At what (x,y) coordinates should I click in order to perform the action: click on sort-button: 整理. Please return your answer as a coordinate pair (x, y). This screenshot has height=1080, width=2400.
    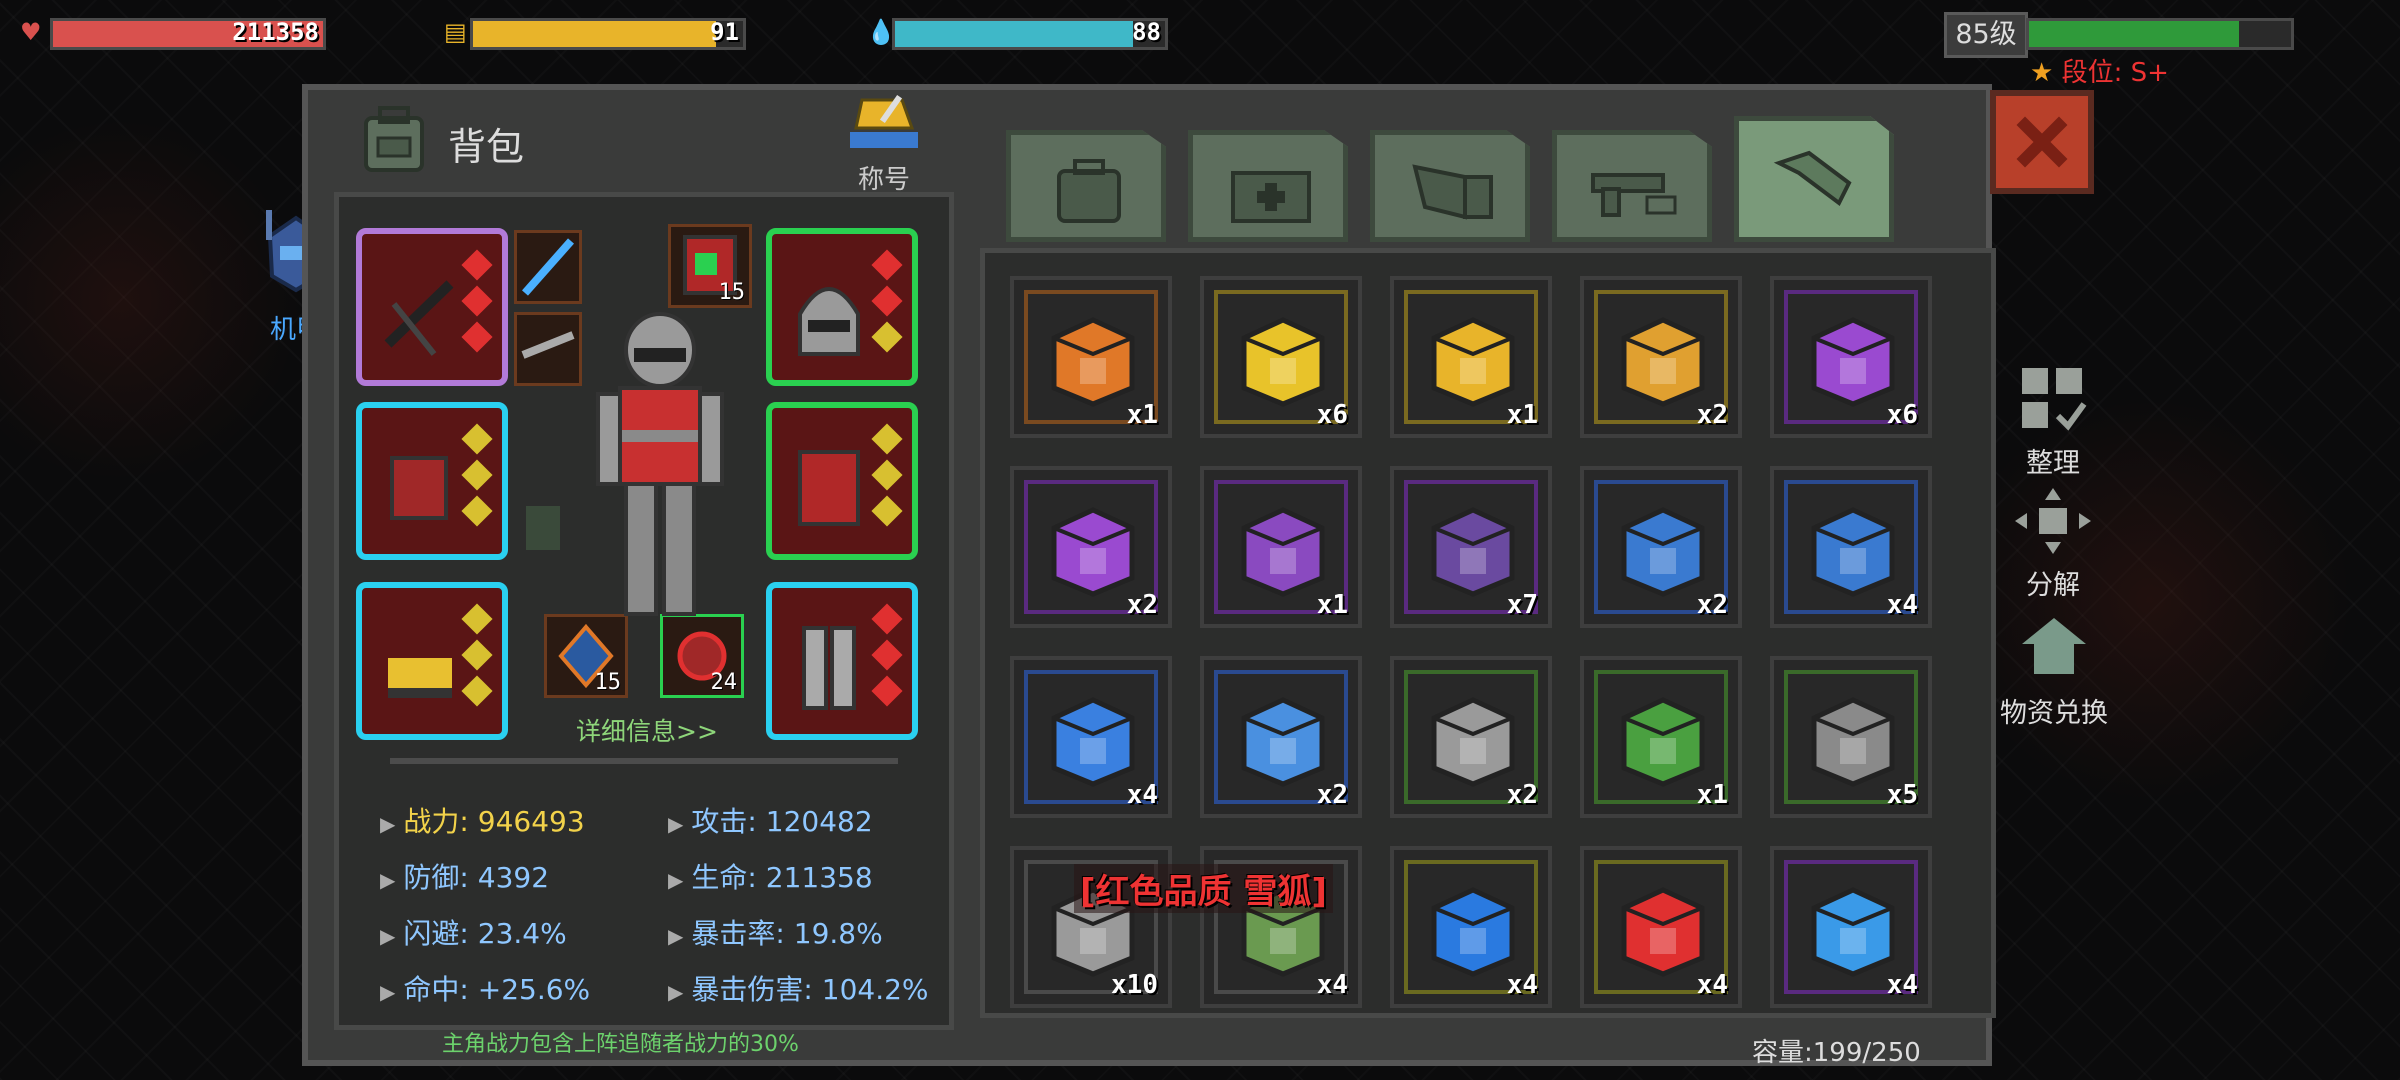
    Looking at the image, I should click on (2053, 422).